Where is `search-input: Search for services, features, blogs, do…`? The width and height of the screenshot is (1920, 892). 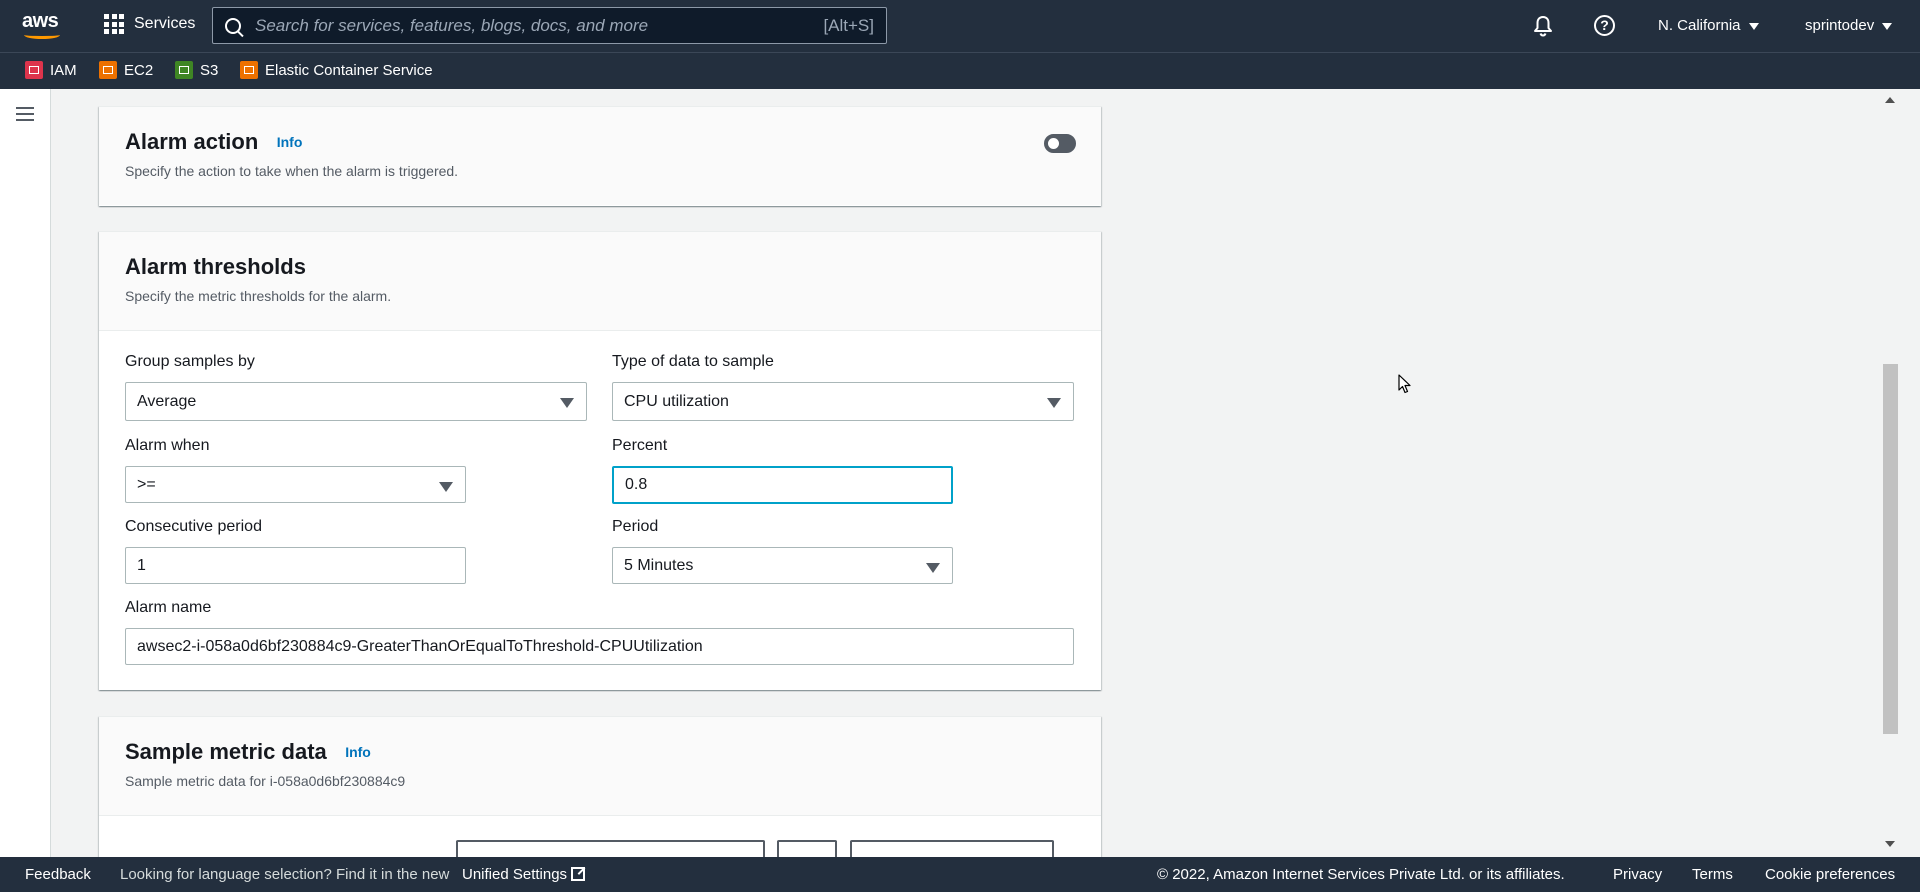 search-input: Search for services, features, blogs, do… is located at coordinates (549, 25).